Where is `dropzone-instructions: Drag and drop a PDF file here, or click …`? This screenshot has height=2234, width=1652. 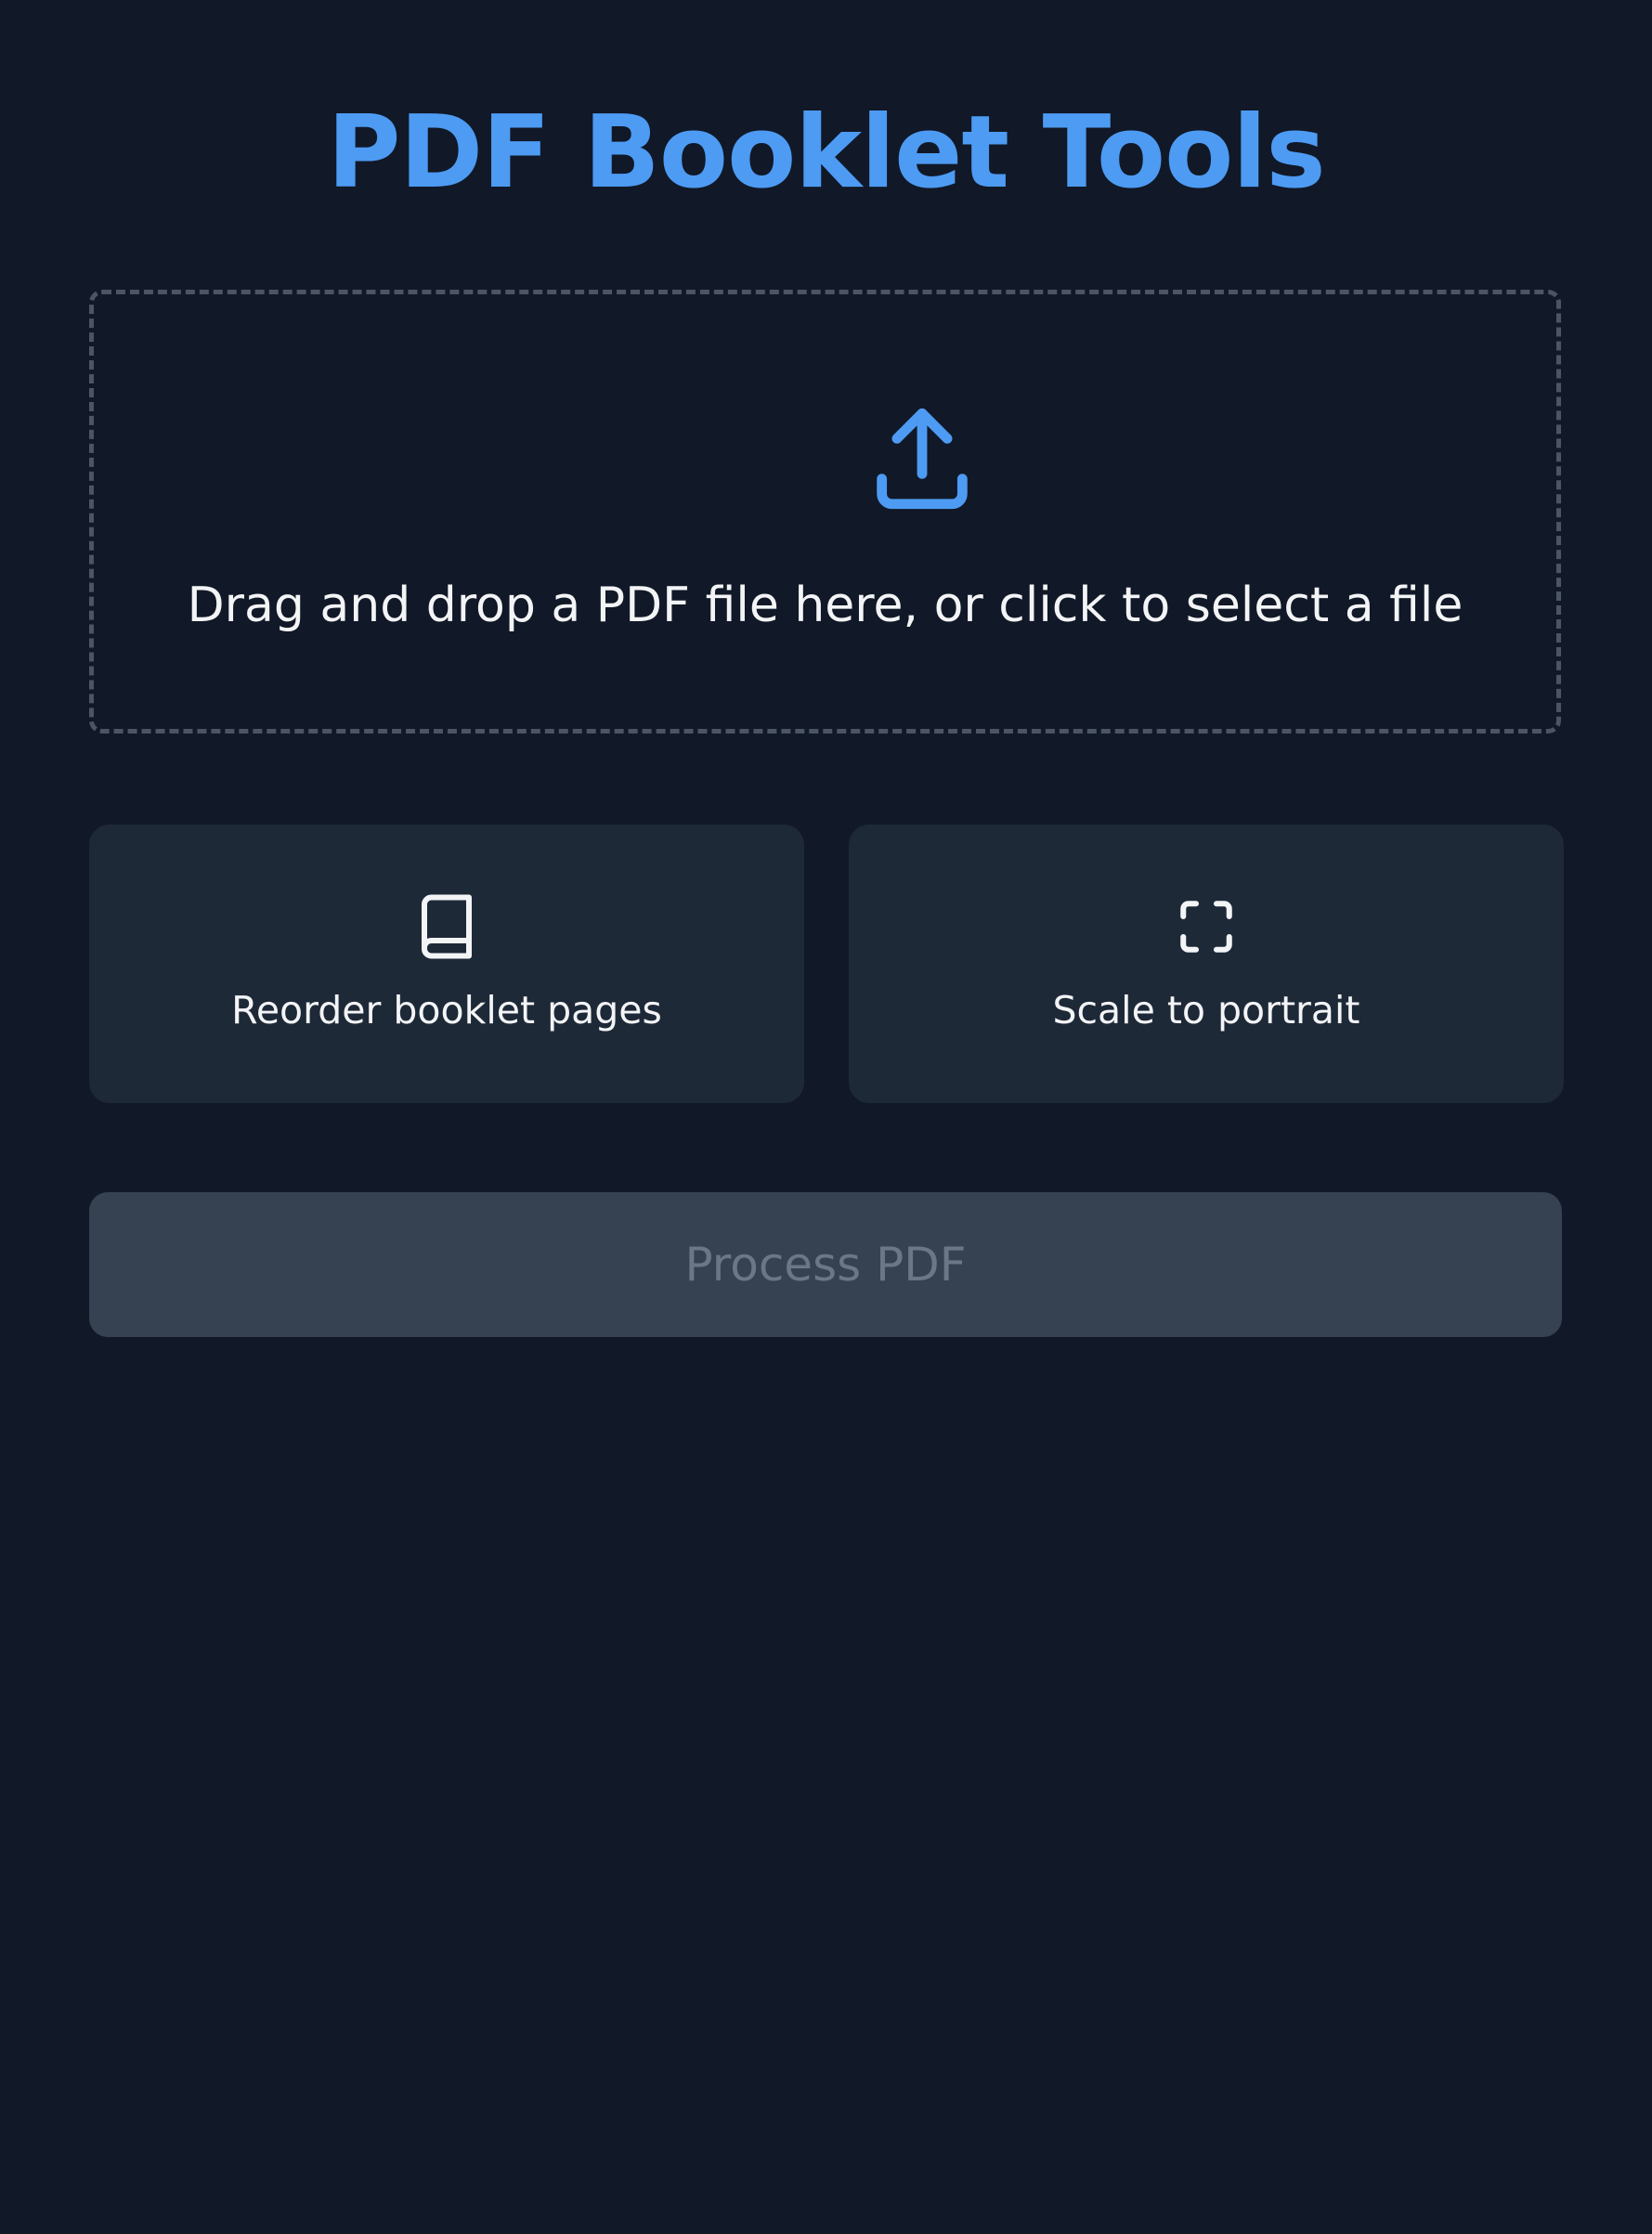 dropzone-instructions: Drag and drop a PDF file here, or click … is located at coordinates (825, 605).